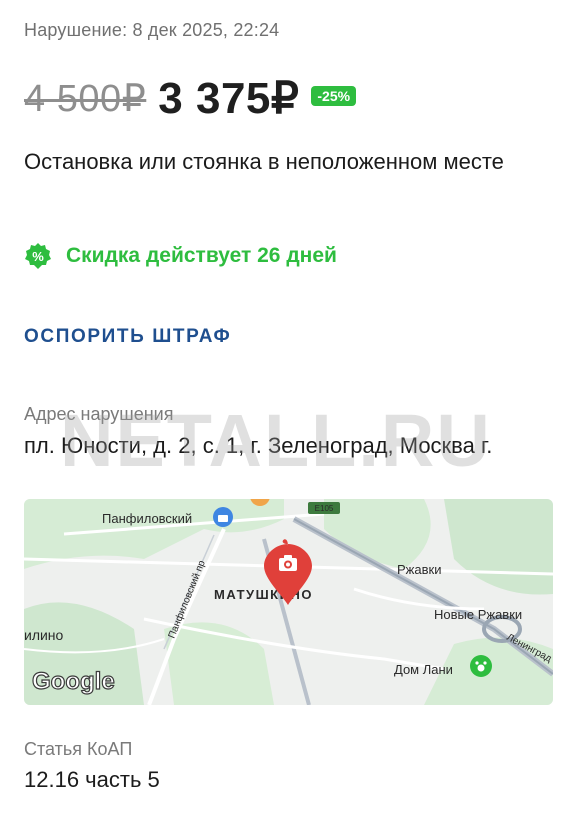 The image size is (576, 813). I want to click on address-label: Адрес нарушения, so click(99, 414).